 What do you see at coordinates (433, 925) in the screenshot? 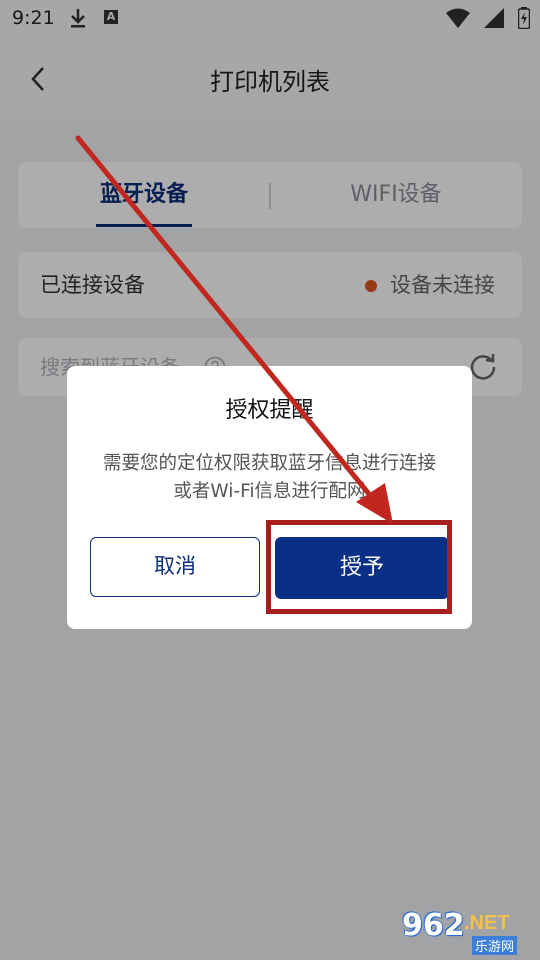
I see `watermark-number: 962` at bounding box center [433, 925].